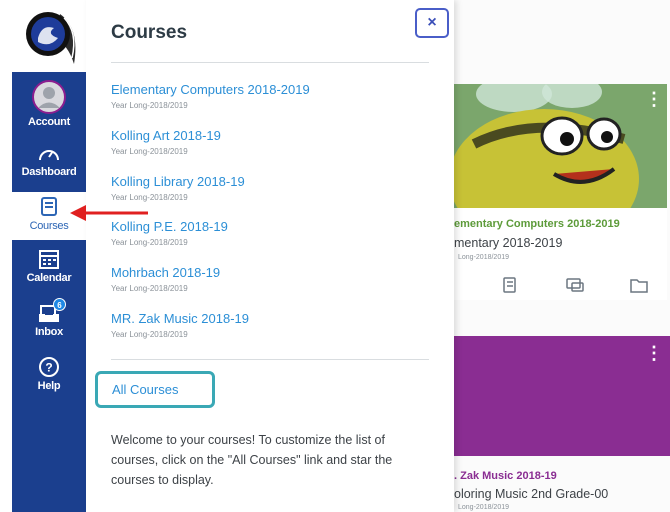  What do you see at coordinates (49, 172) in the screenshot?
I see `nav-dashboard-label: Dashboard` at bounding box center [49, 172].